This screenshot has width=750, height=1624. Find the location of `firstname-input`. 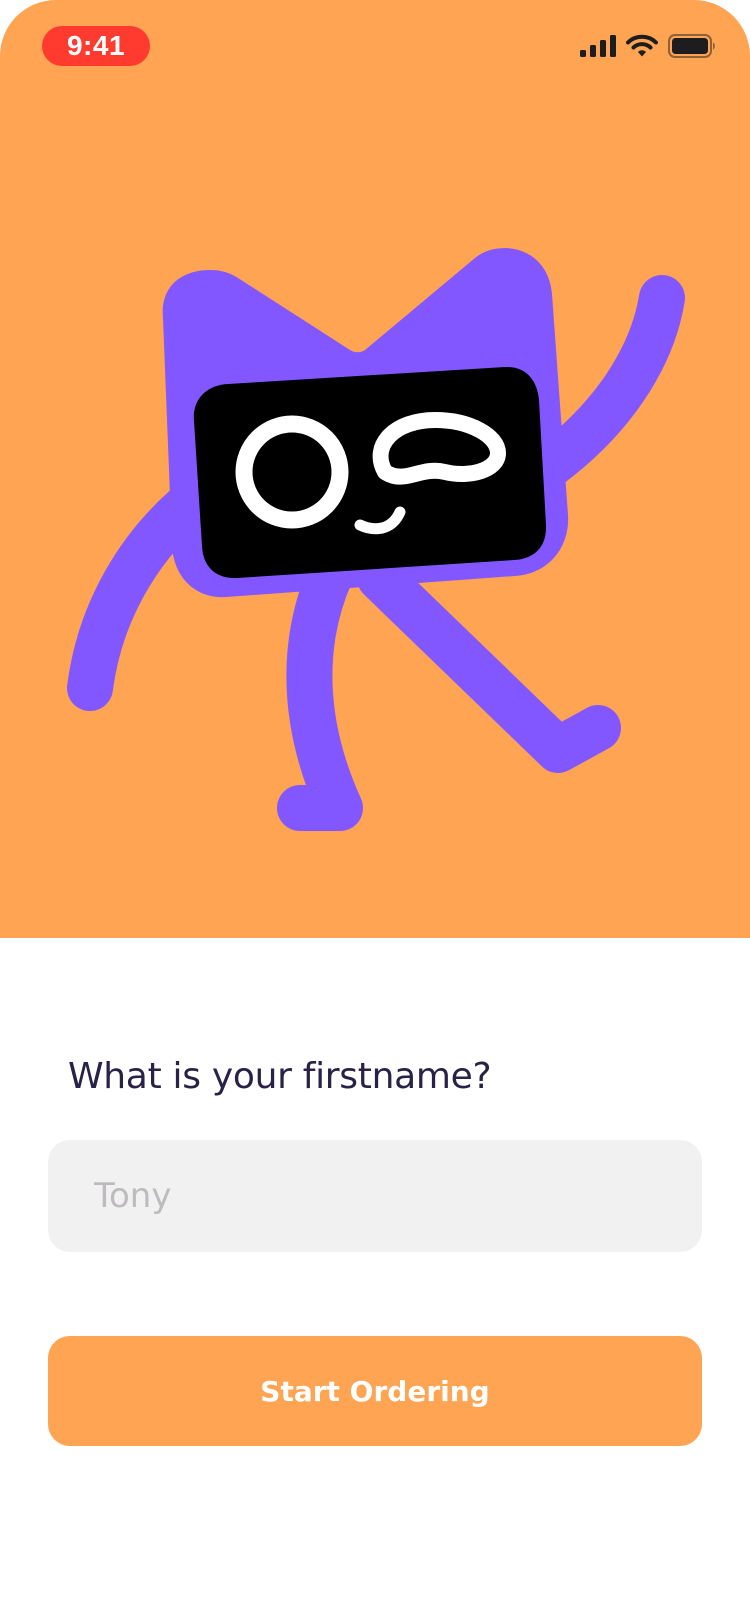

firstname-input is located at coordinates (375, 1196).